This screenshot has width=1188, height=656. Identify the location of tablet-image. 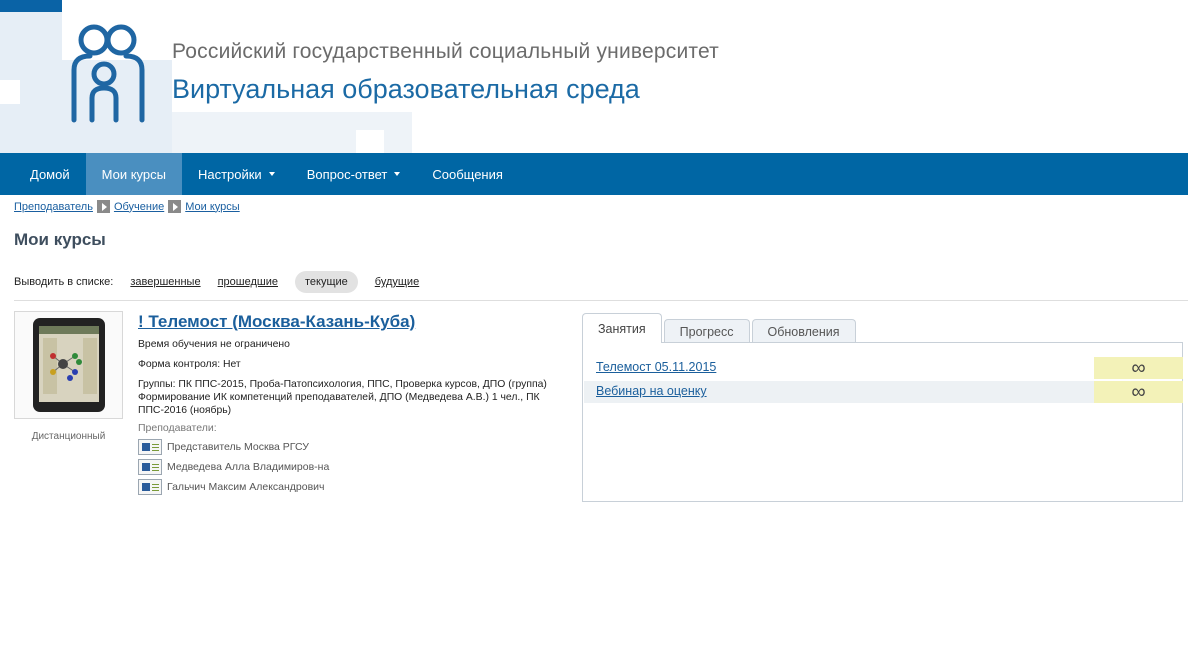
(69, 365).